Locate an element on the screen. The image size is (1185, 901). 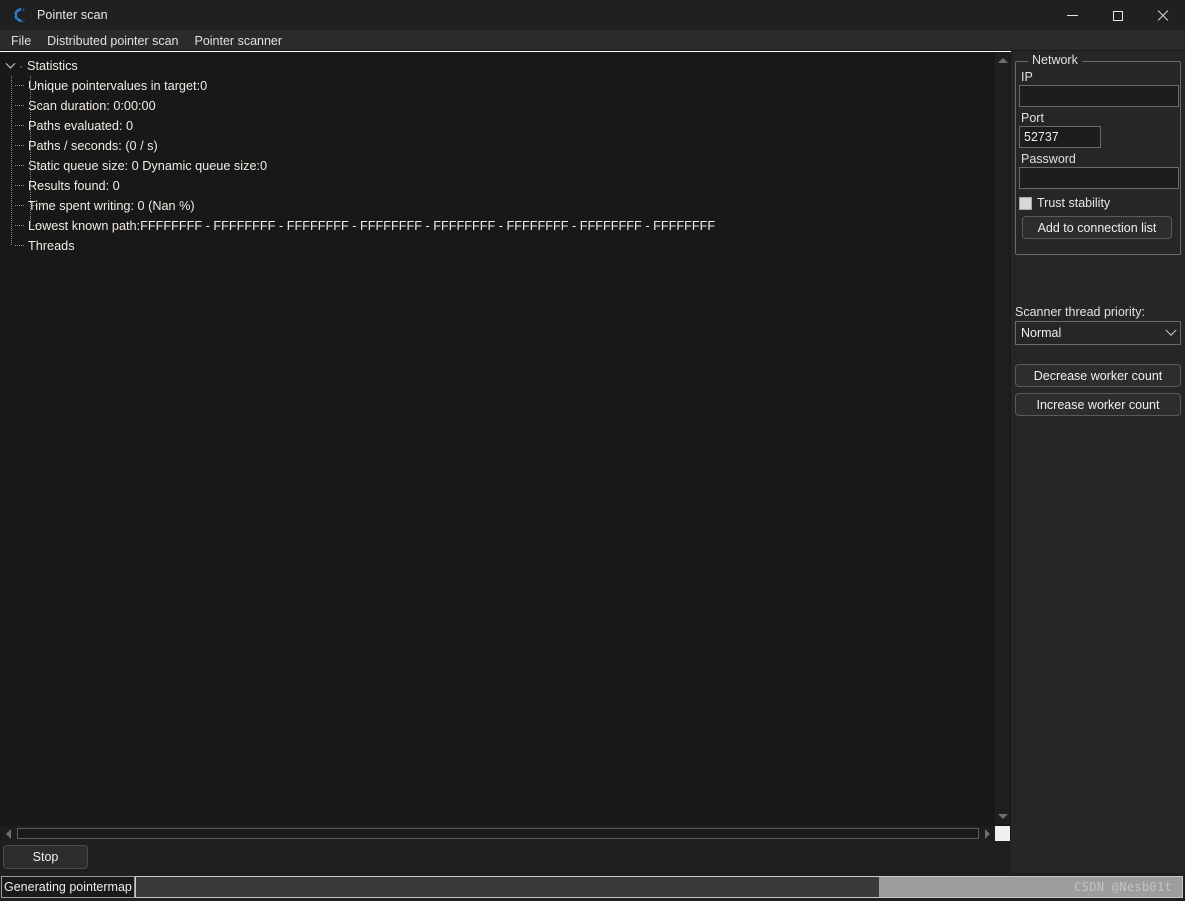
network-group-title: Network is located at coordinates (1055, 60).